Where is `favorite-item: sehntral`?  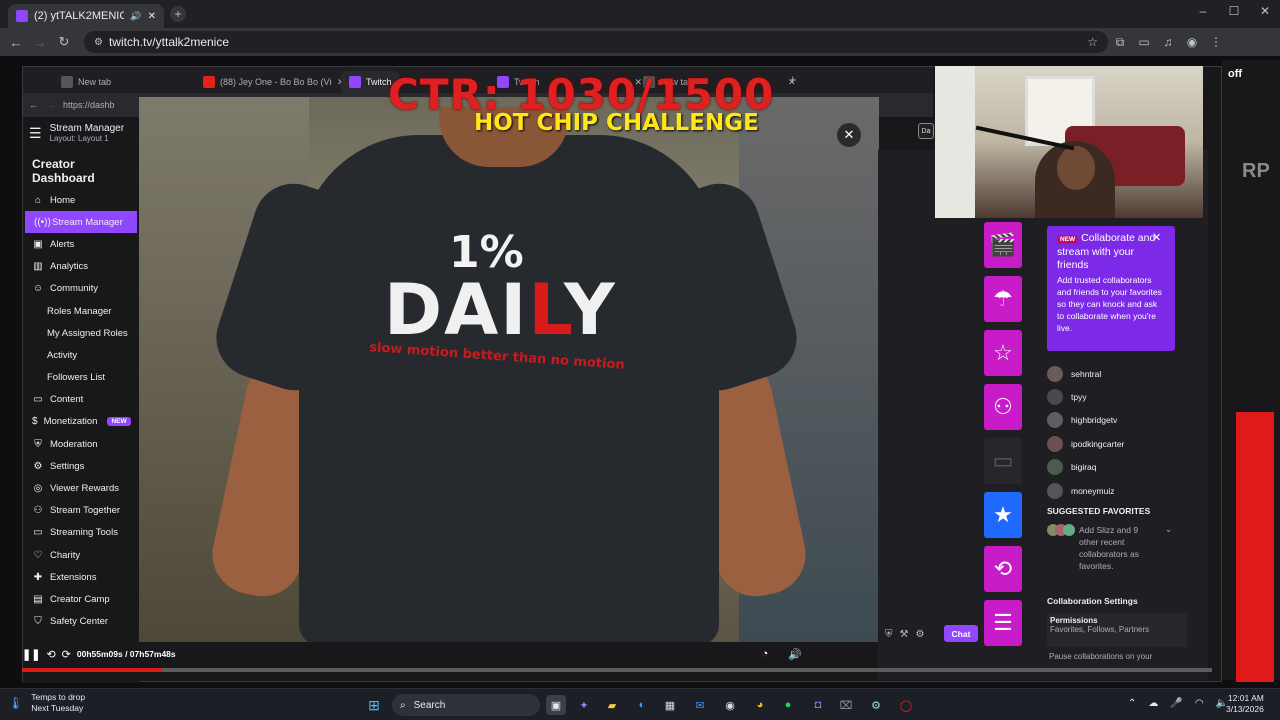 favorite-item: sehntral is located at coordinates (1122, 373).